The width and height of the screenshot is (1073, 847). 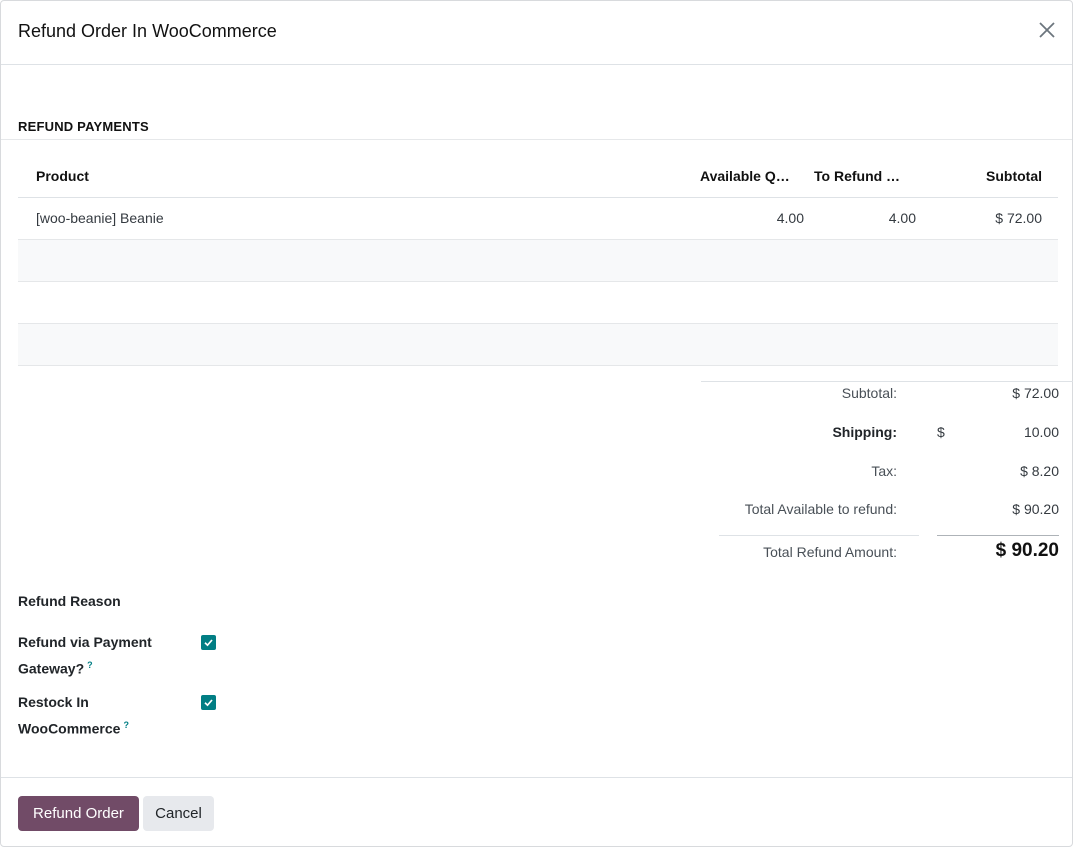 What do you see at coordinates (887, 381) in the screenshot?
I see `totals-divider` at bounding box center [887, 381].